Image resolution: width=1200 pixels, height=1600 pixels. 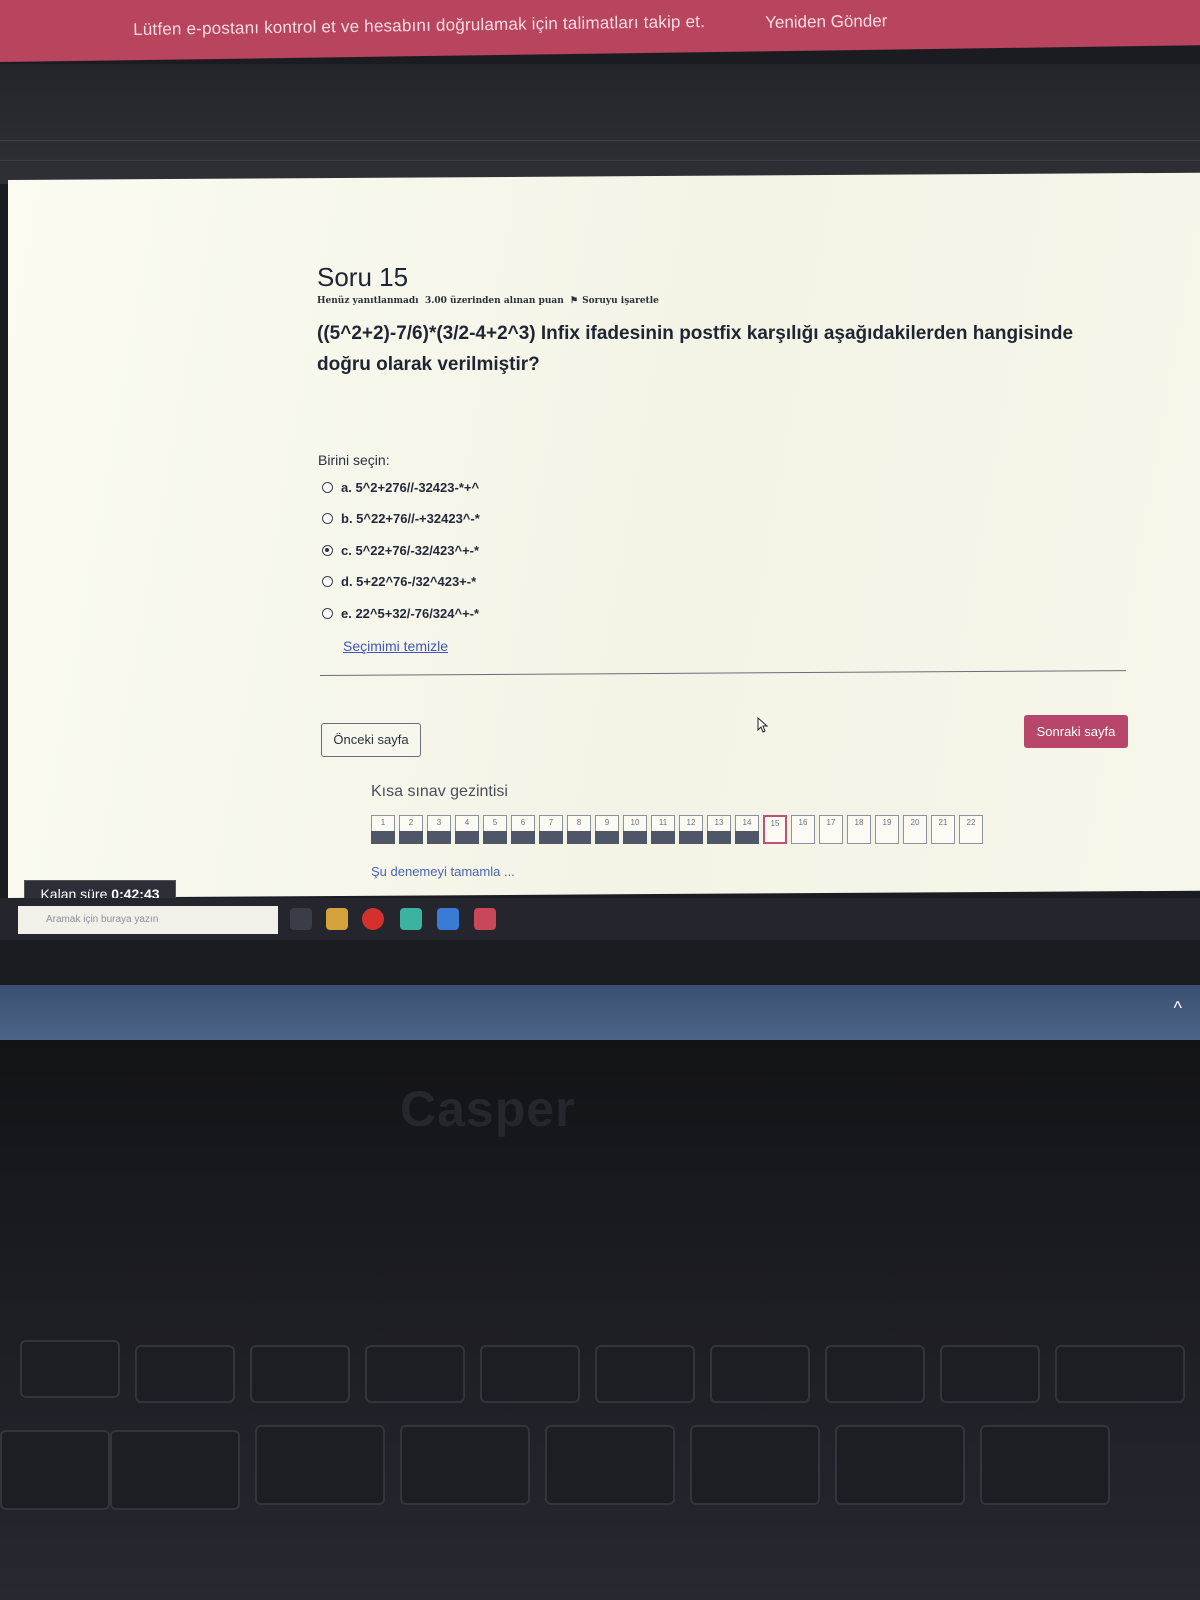 I want to click on quiz-nav-page-18: 18, so click(x=859, y=829).